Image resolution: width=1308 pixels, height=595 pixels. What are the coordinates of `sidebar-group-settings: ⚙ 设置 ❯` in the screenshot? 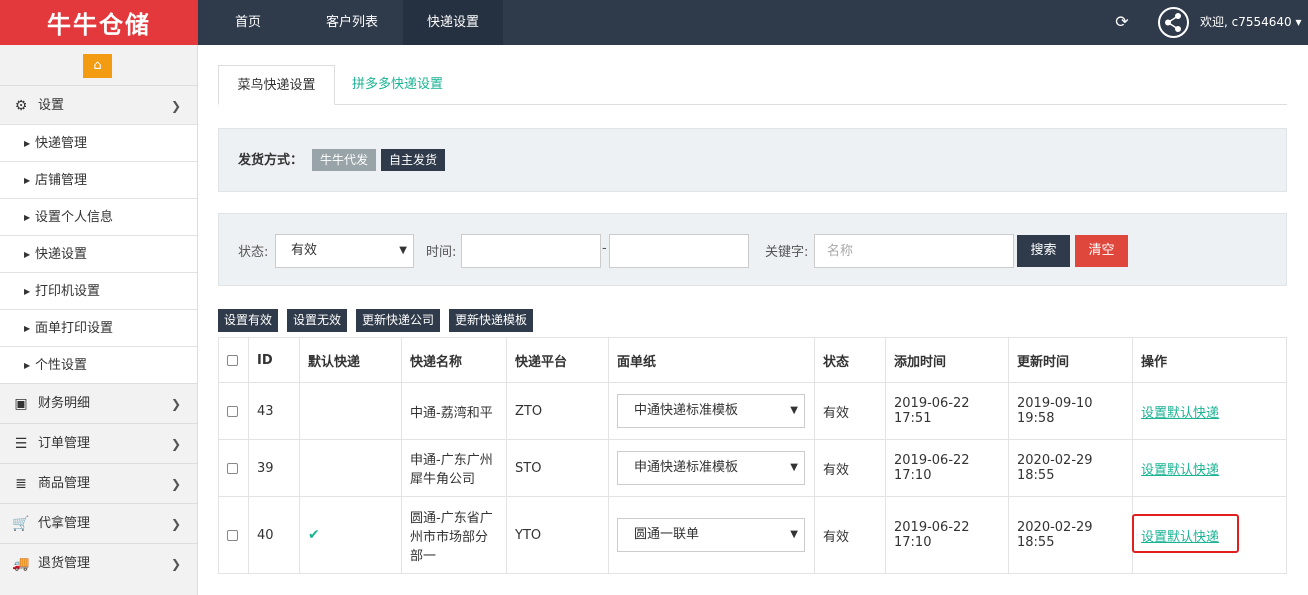 It's located at (98, 105).